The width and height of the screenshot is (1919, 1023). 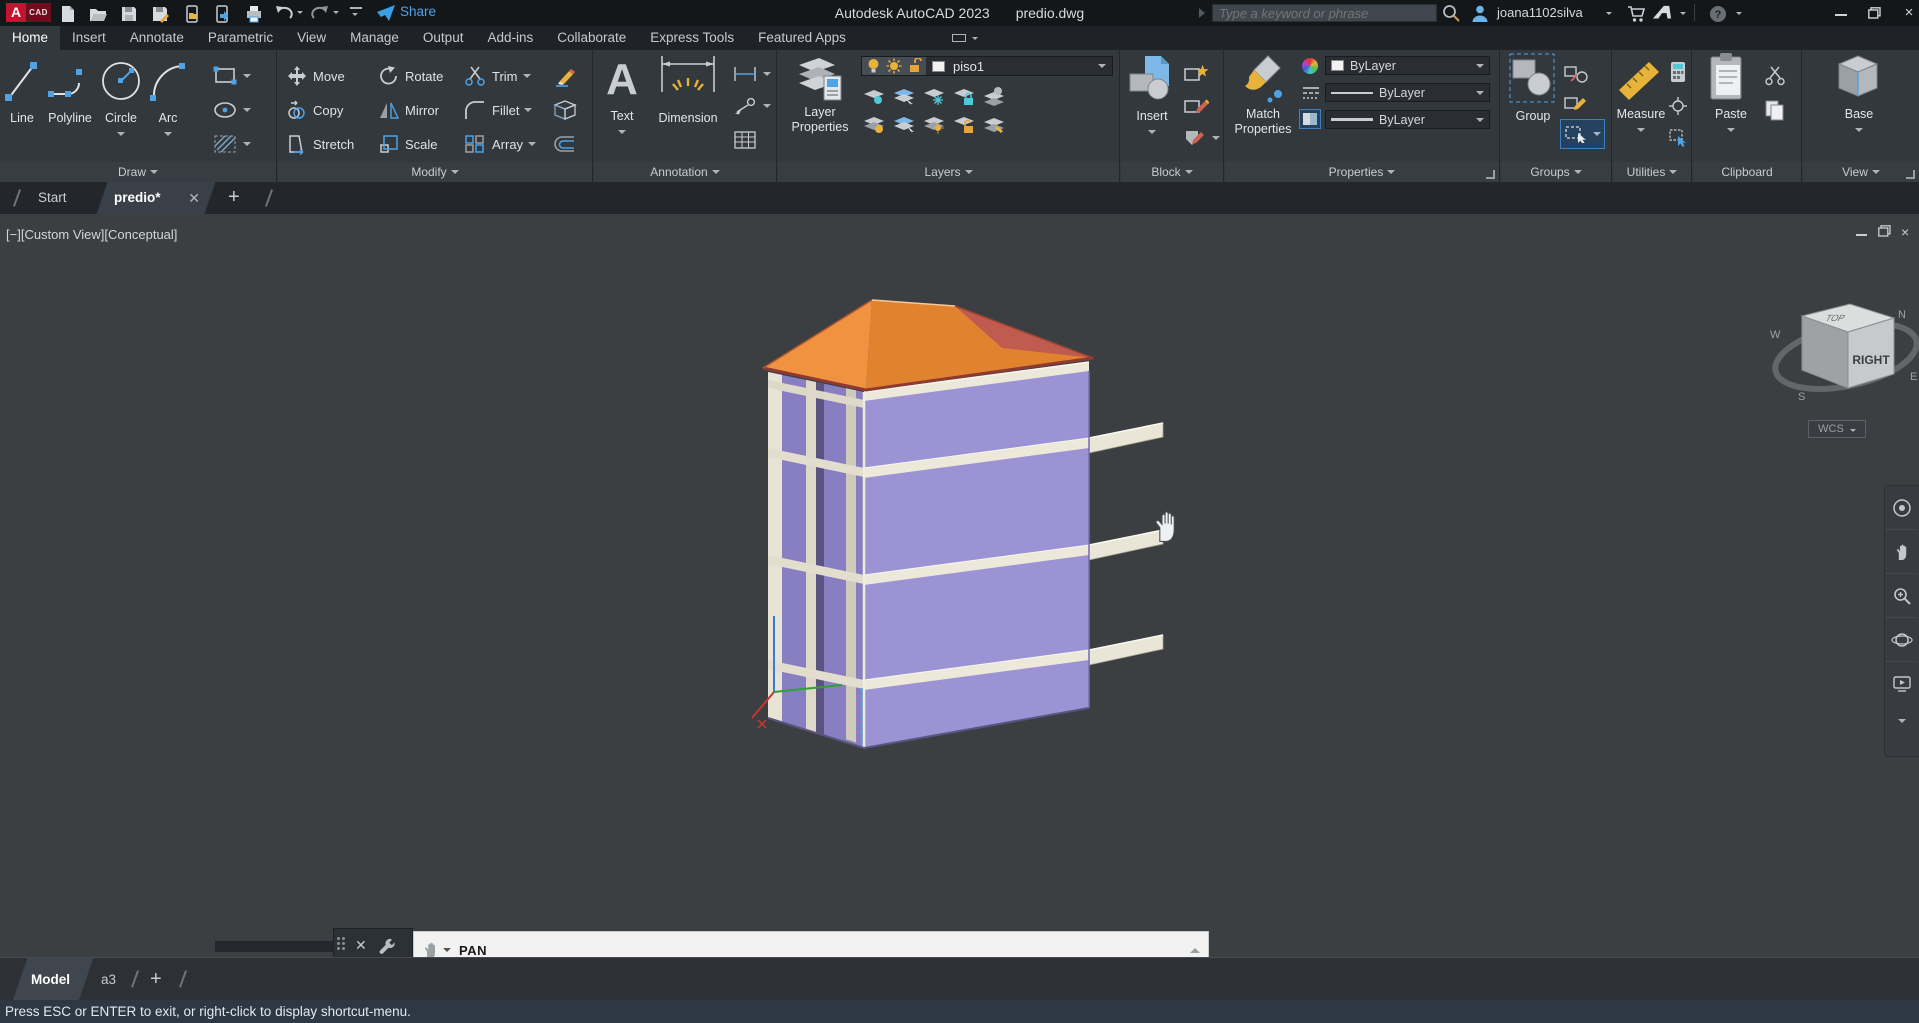 What do you see at coordinates (361, 945) in the screenshot?
I see `command-close-icon: ✕` at bounding box center [361, 945].